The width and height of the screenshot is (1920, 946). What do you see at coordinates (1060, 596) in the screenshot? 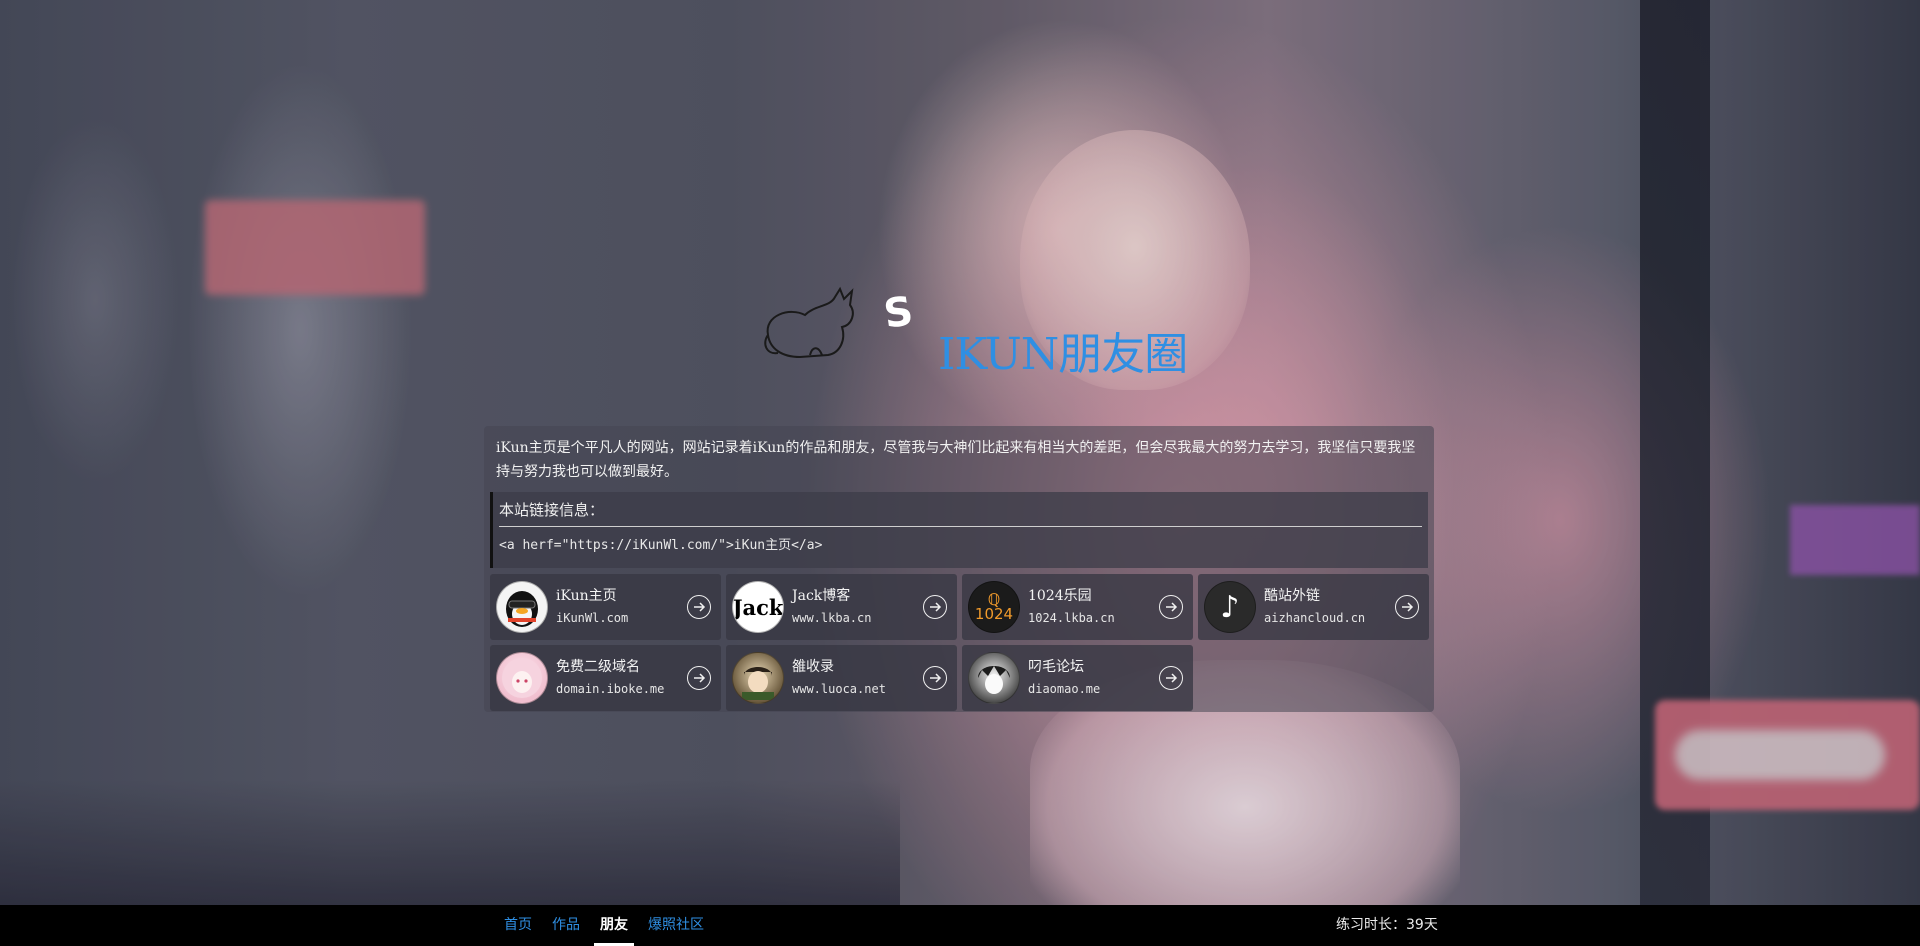
I see `friend-name: 1024乐园` at bounding box center [1060, 596].